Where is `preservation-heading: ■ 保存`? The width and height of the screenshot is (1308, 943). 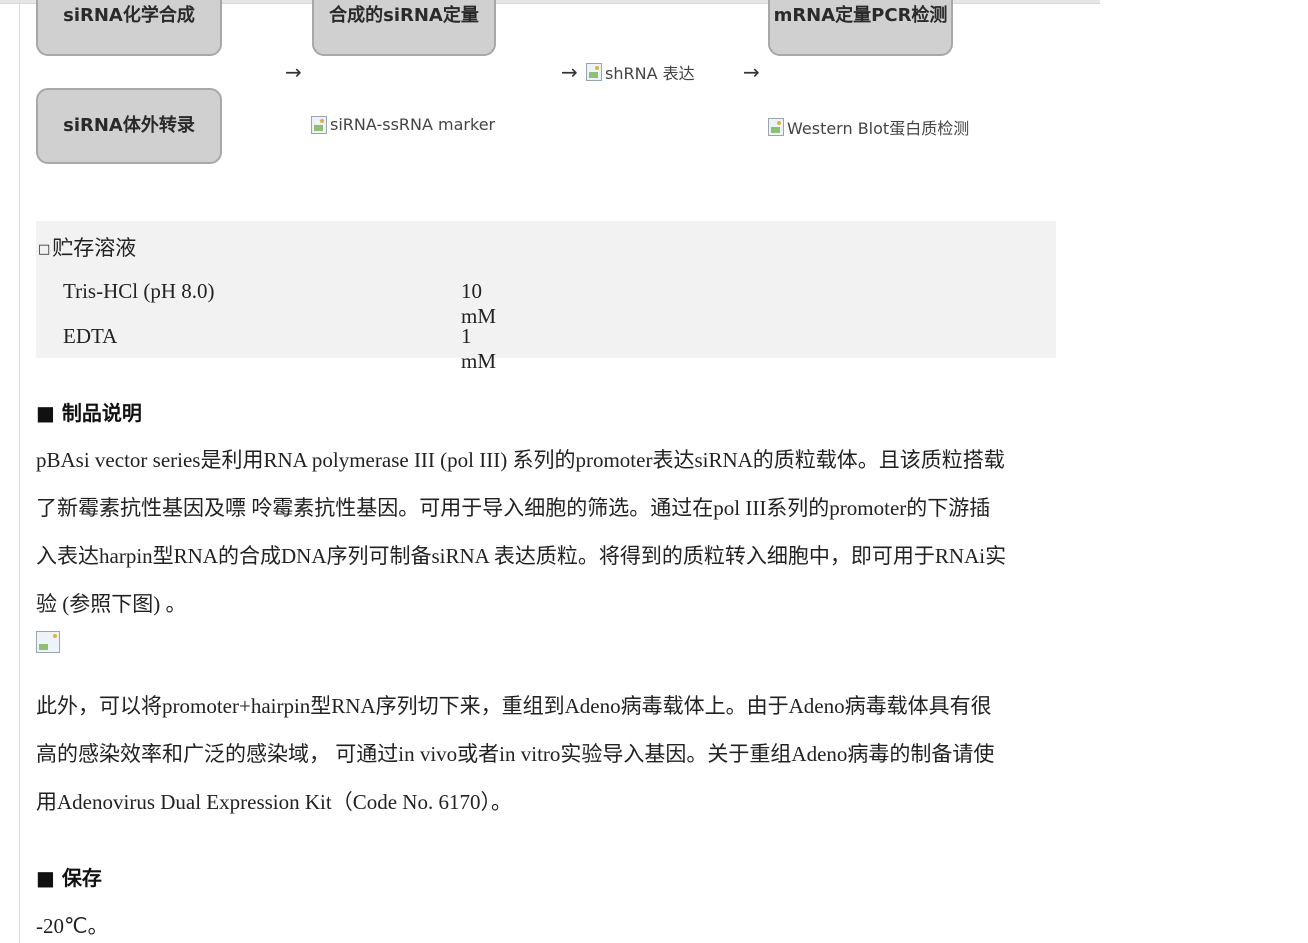 preservation-heading: ■ 保存 is located at coordinates (69, 878).